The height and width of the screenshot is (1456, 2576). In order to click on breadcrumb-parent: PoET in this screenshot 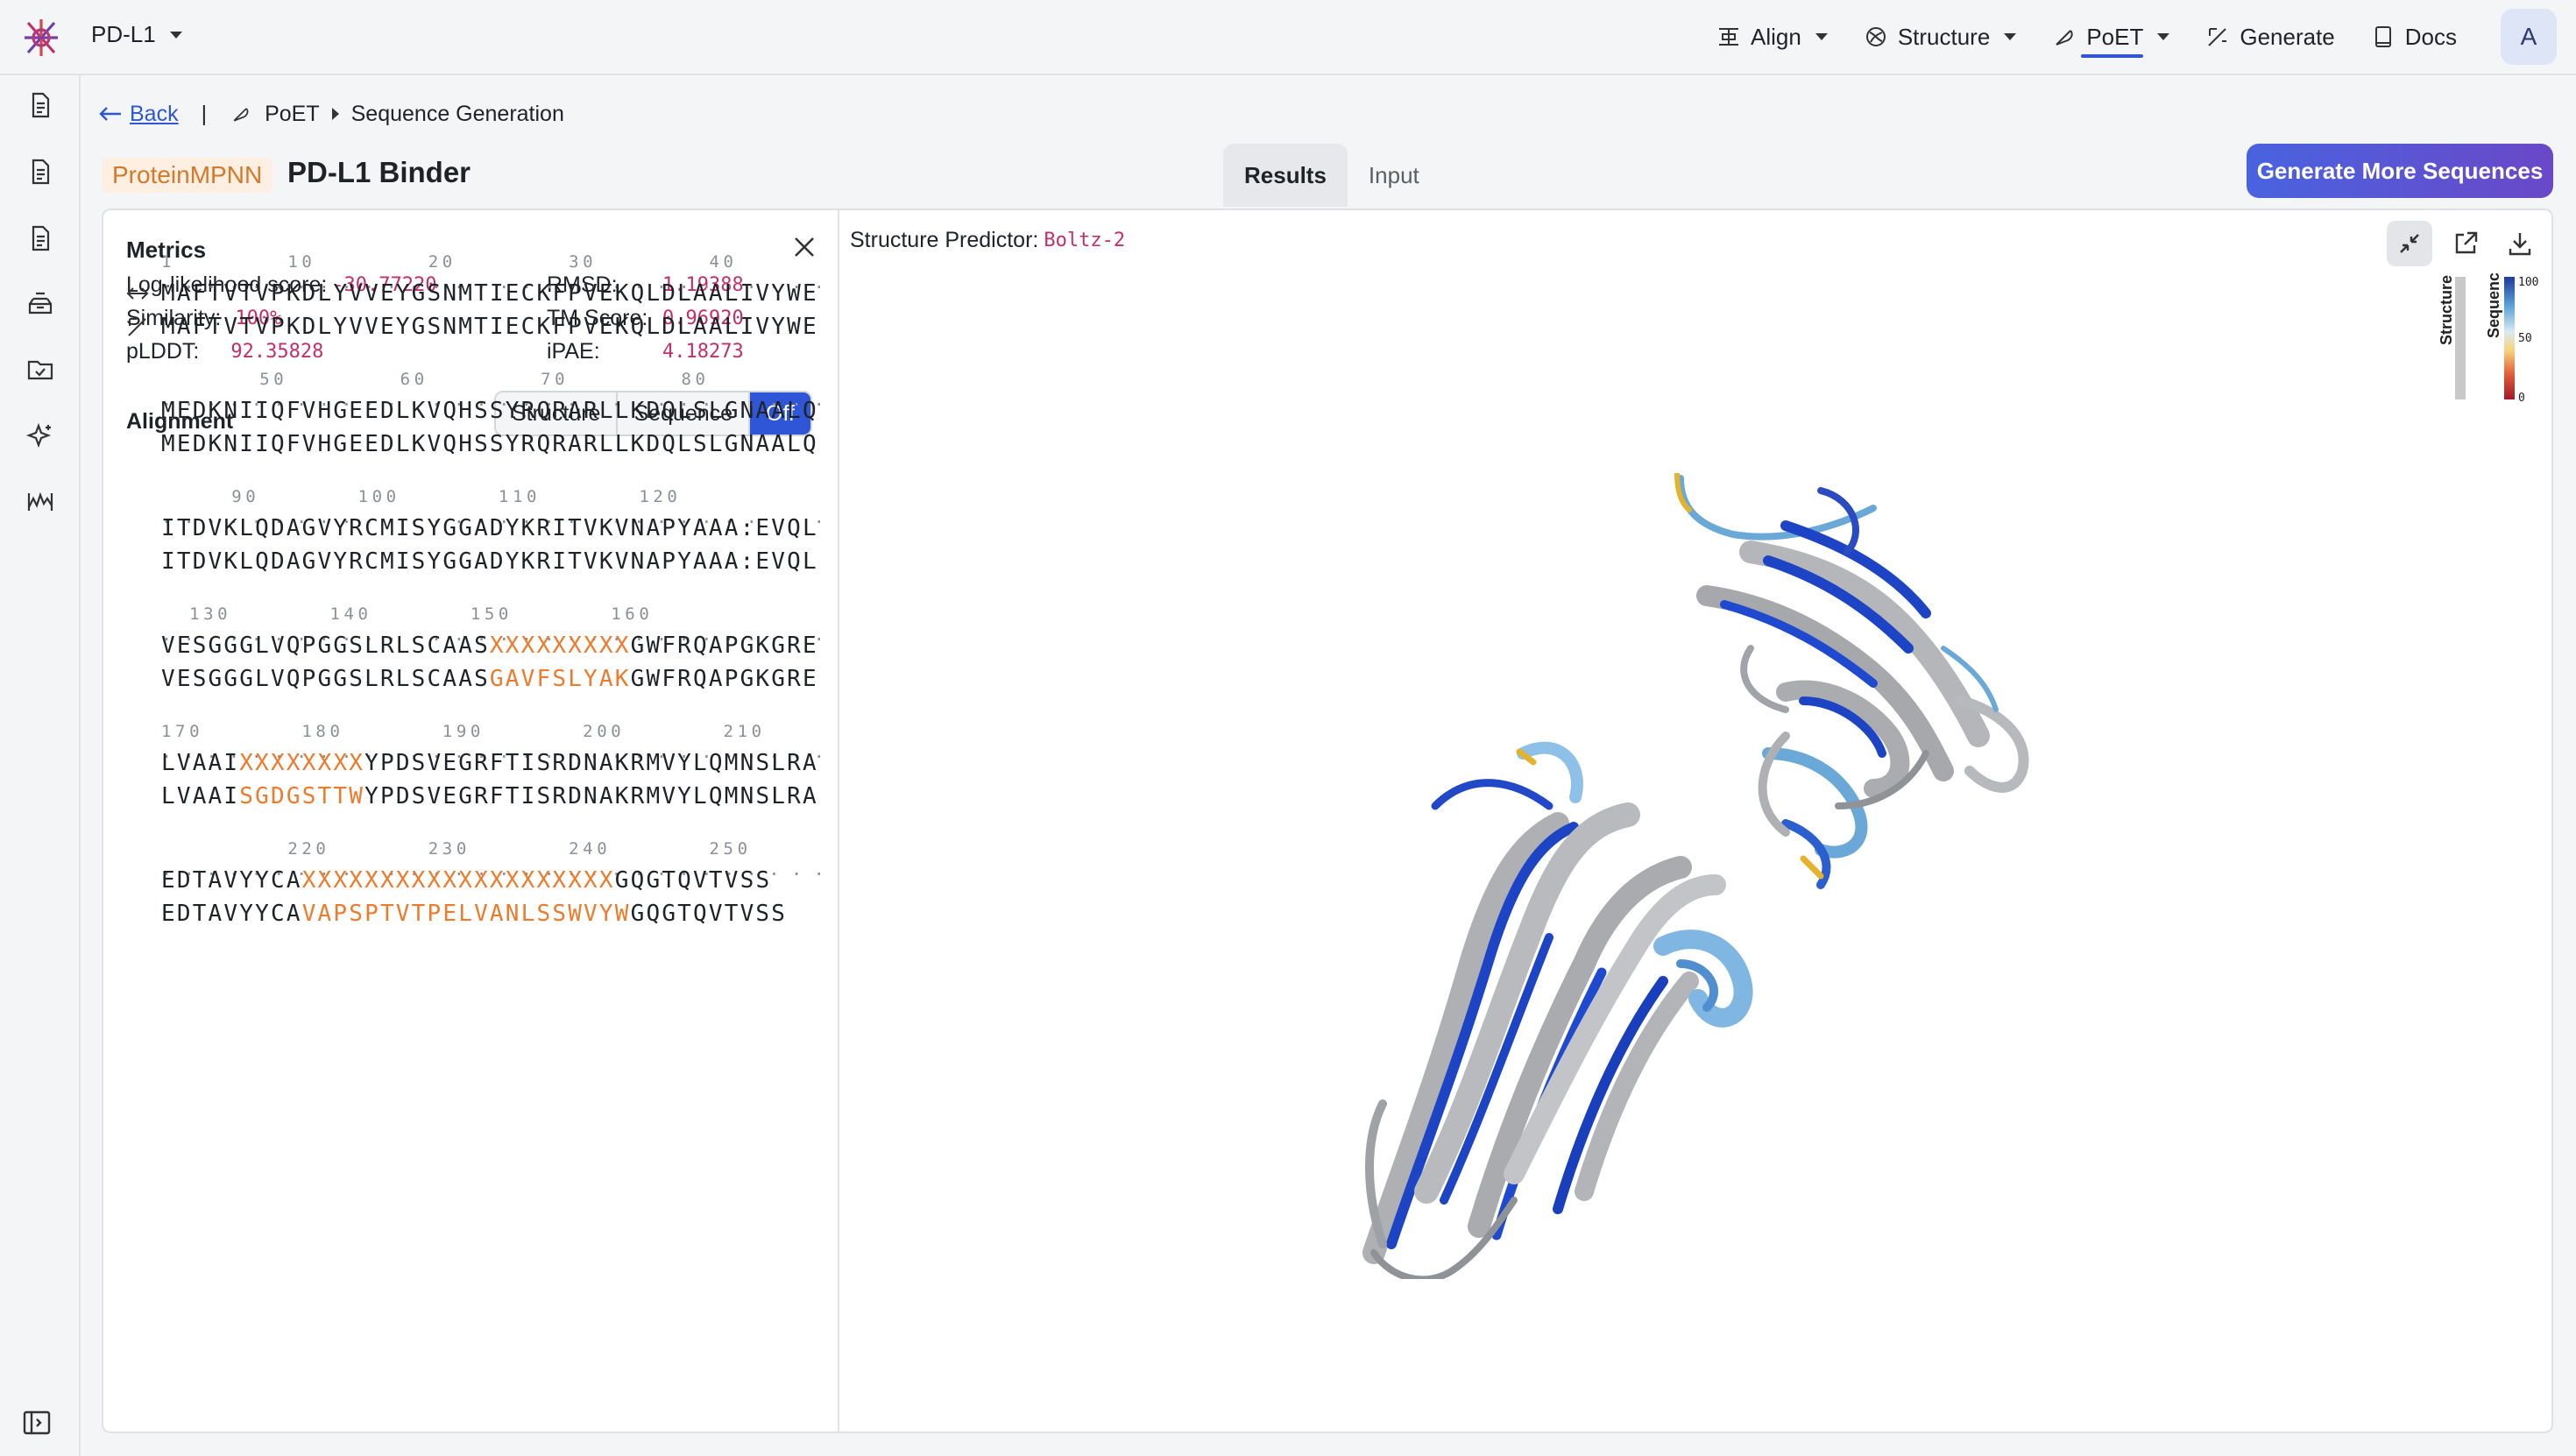, I will do `click(292, 114)`.